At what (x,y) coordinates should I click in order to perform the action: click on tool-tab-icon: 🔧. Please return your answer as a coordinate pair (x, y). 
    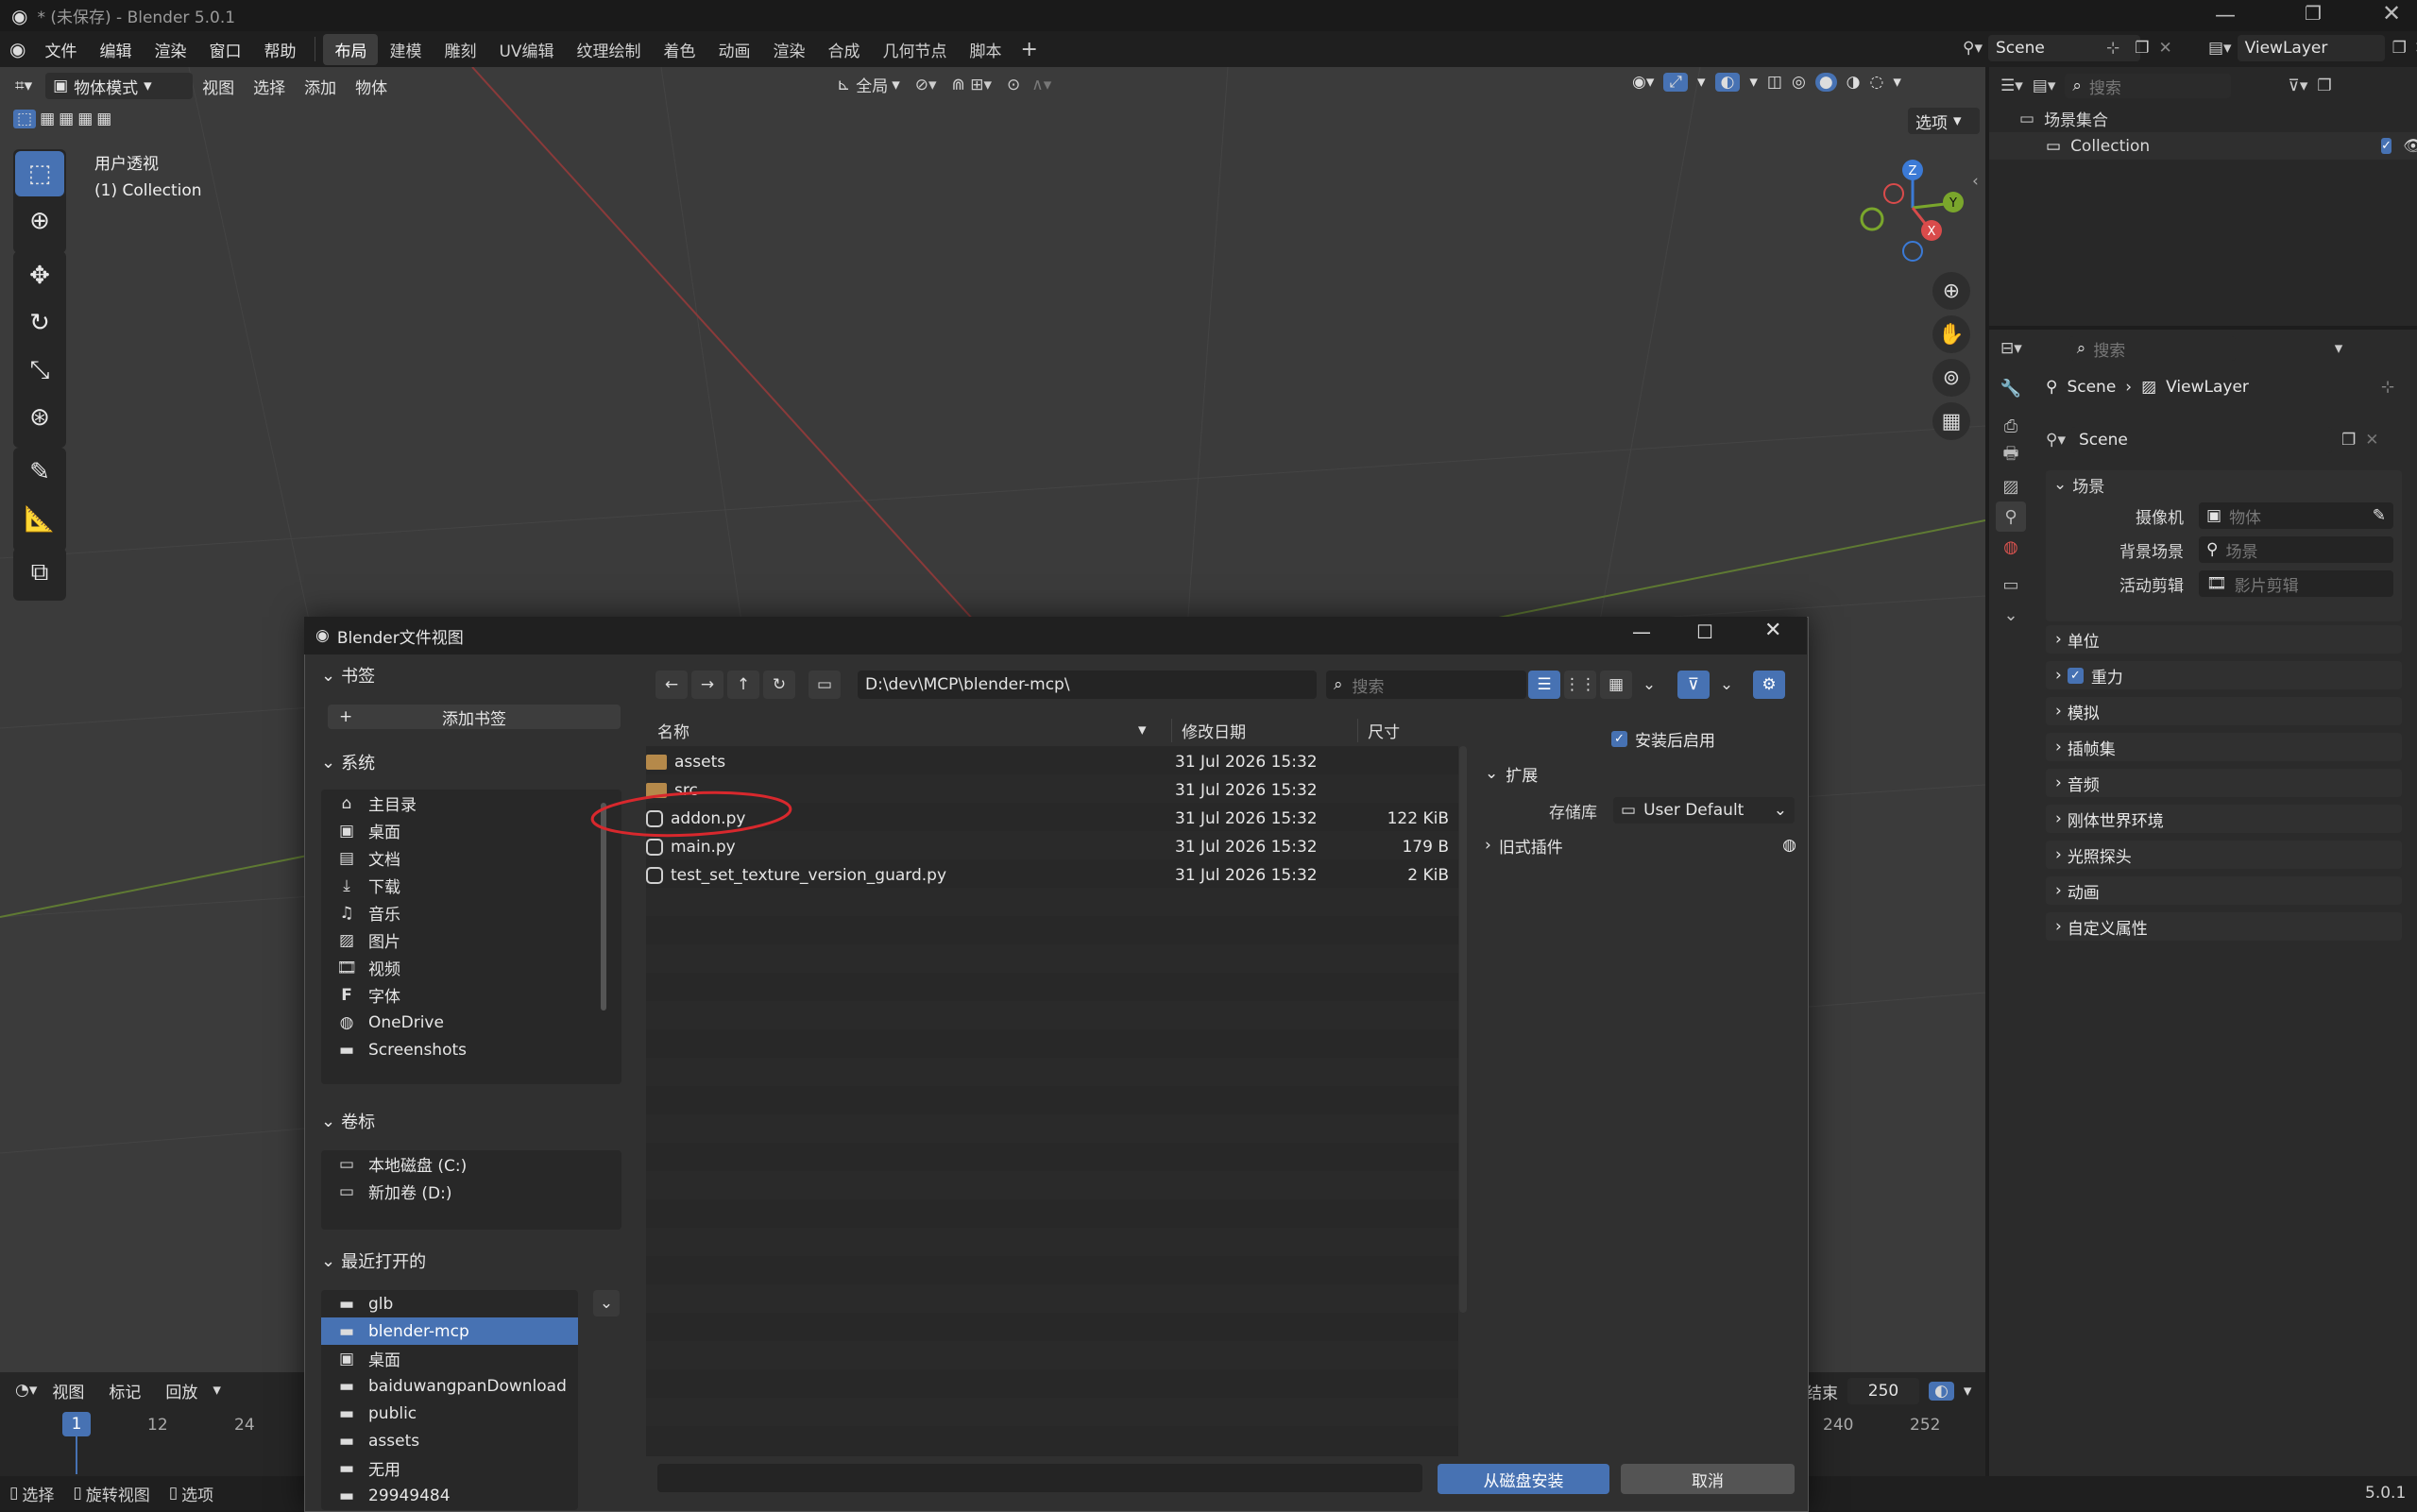
    Looking at the image, I should click on (2011, 388).